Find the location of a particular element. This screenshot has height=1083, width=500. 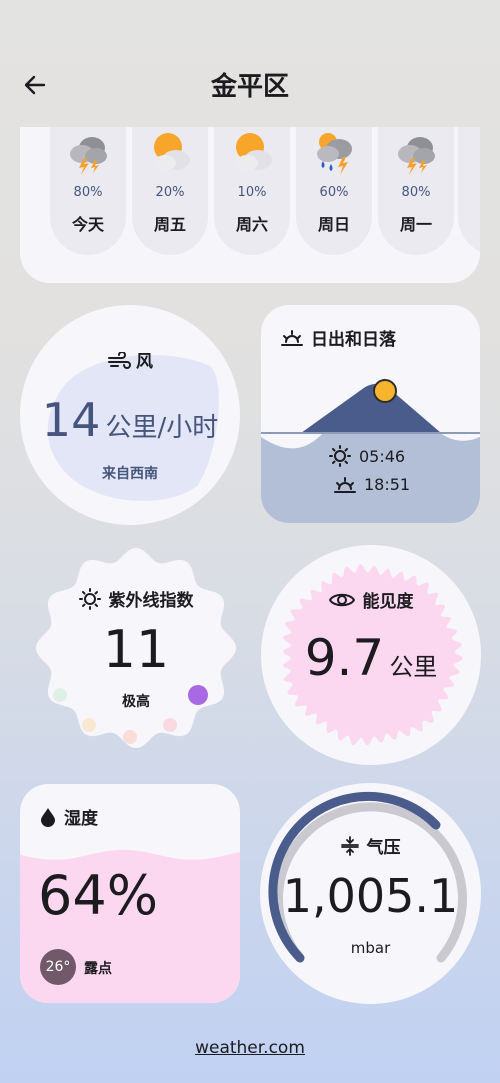

wind-label: 风 is located at coordinates (130, 360).